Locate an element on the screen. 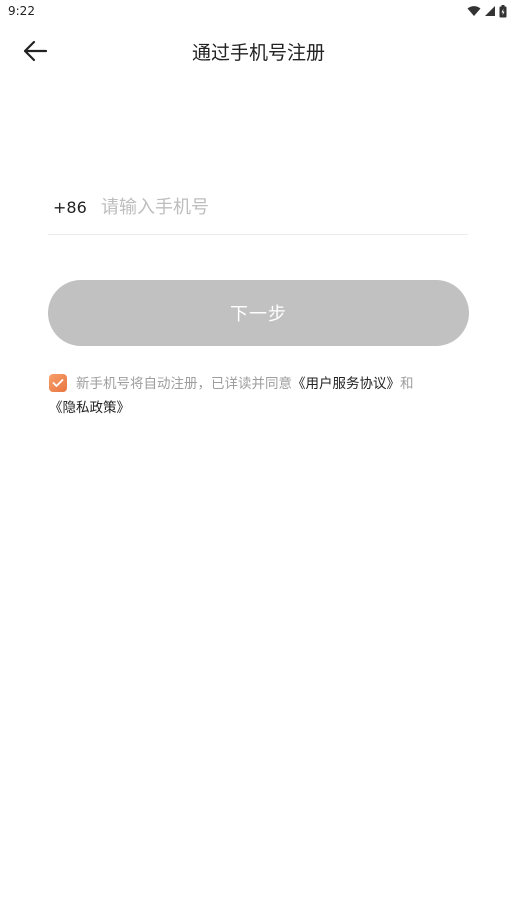 The width and height of the screenshot is (517, 919). wifi-icon is located at coordinates (474, 11).